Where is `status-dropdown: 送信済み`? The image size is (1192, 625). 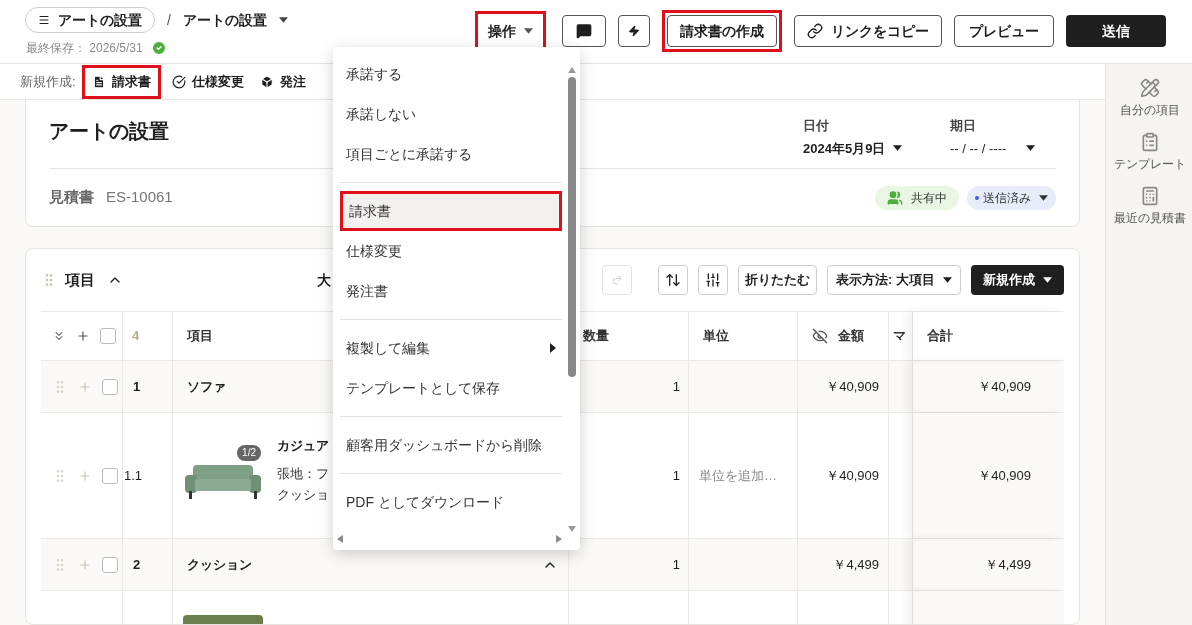
status-dropdown: 送信済み is located at coordinates (1011, 197).